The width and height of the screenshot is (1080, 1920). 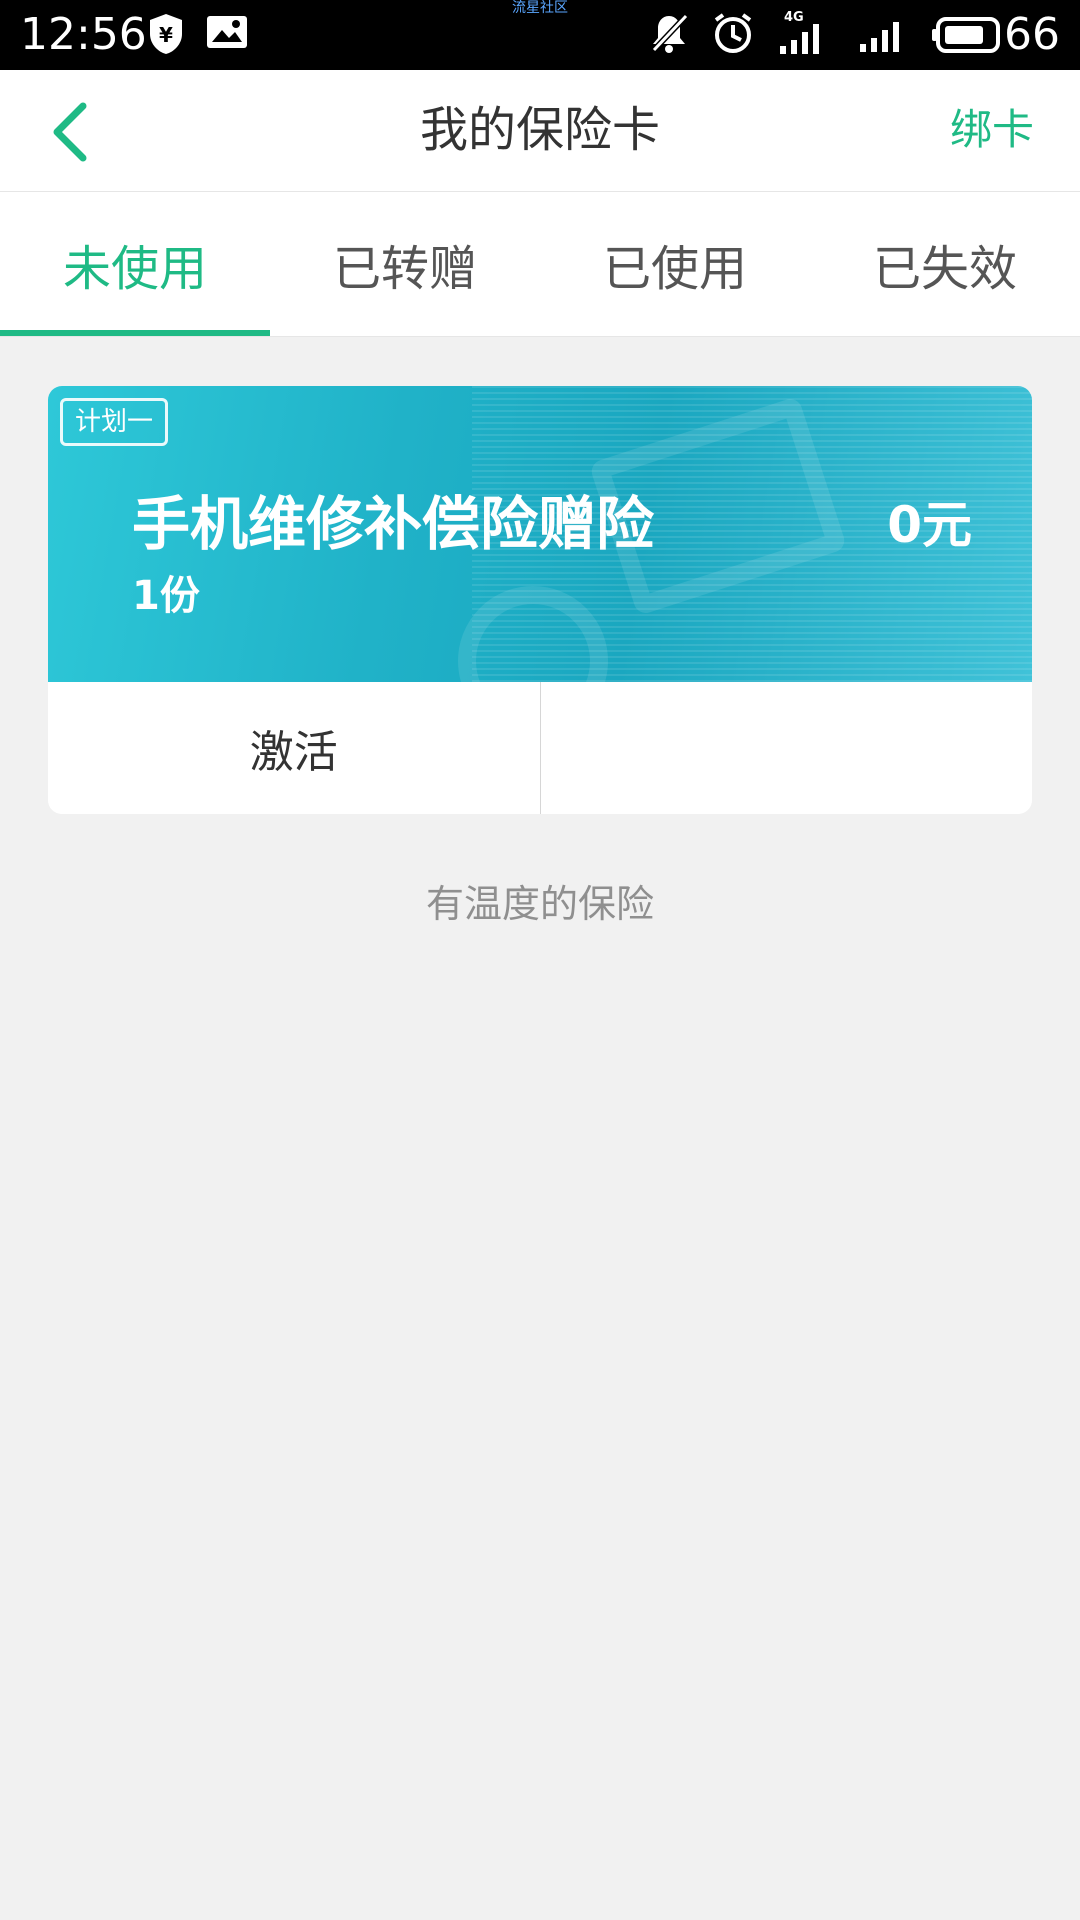 I want to click on bind-card-button: 绑卡, so click(x=992, y=130).